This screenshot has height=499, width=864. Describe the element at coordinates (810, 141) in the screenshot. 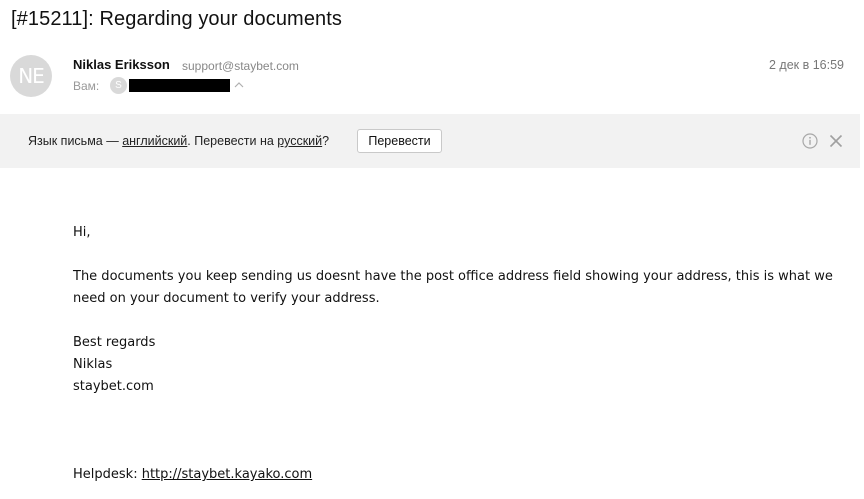

I see `info-icon` at that location.